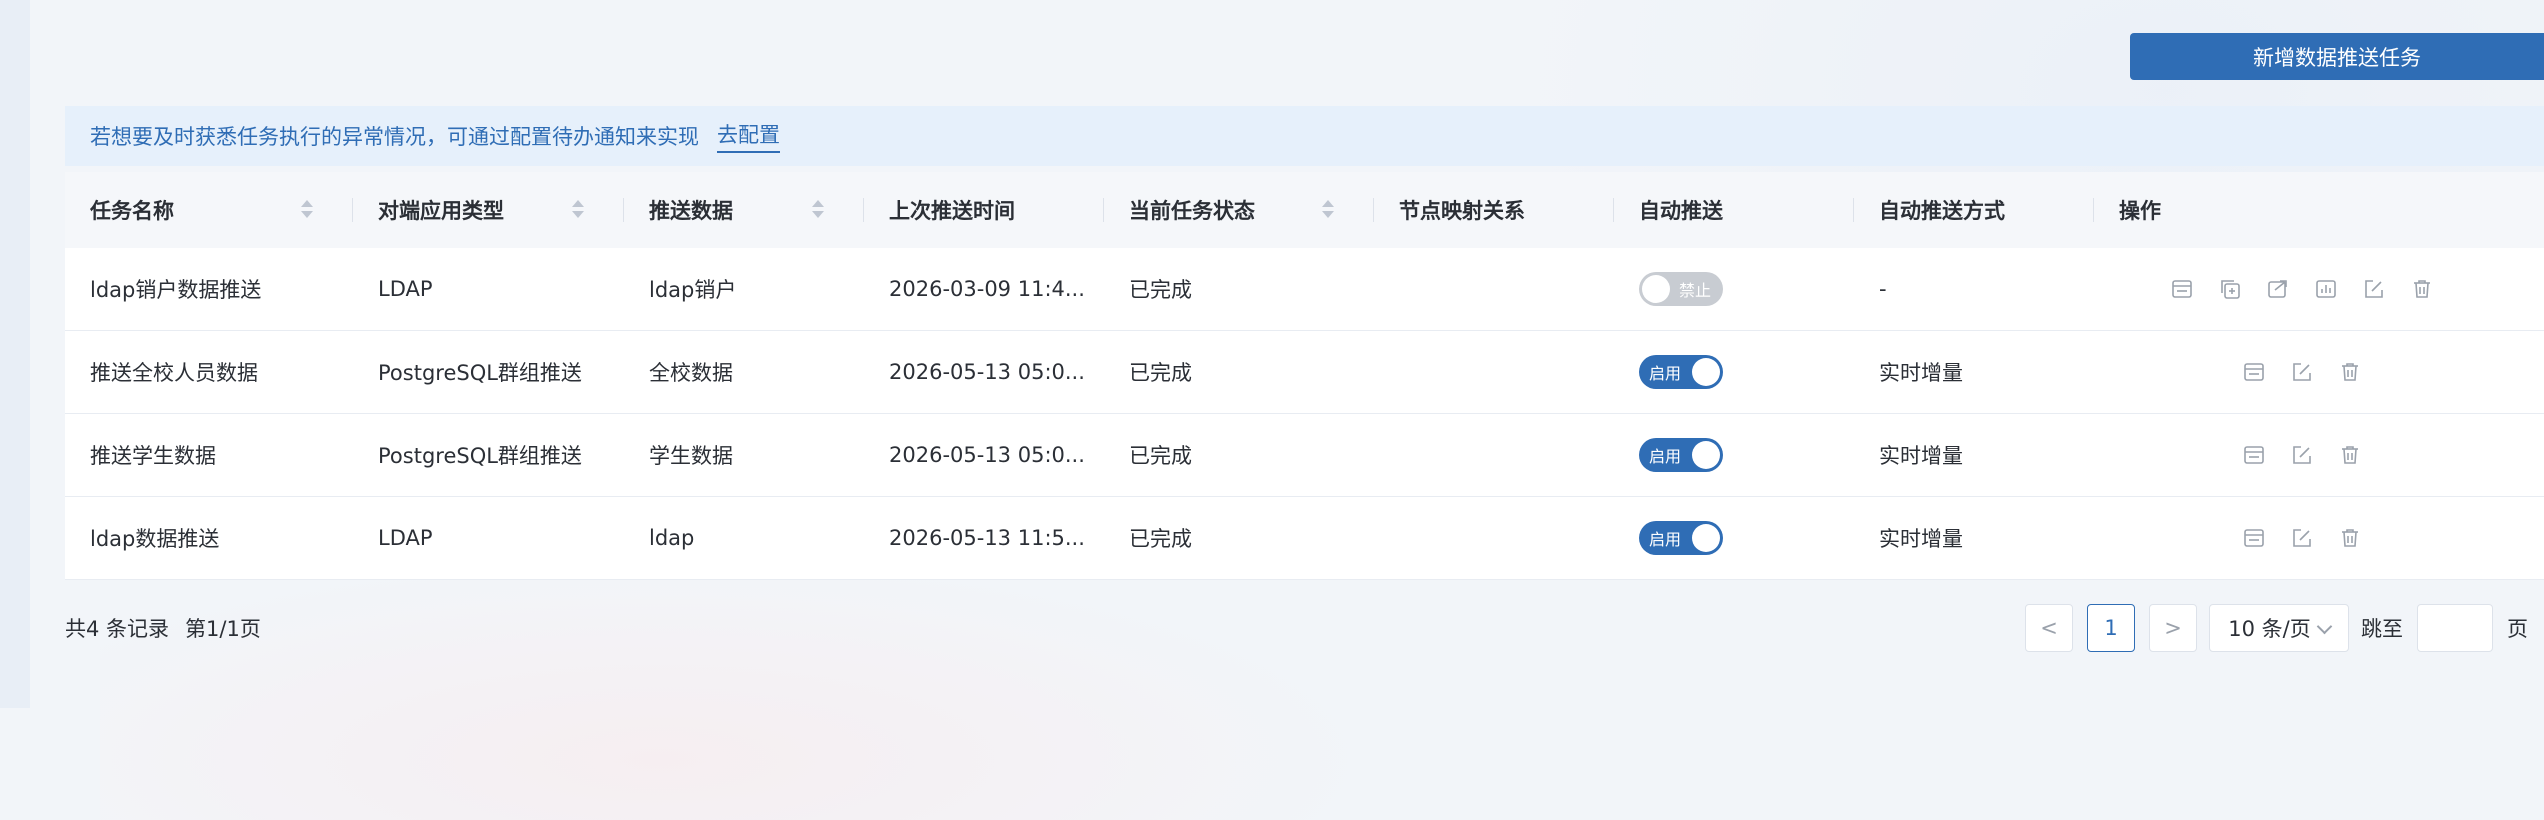 This screenshot has width=2544, height=820. What do you see at coordinates (2049, 628) in the screenshot?
I see `prev-page-button: <` at bounding box center [2049, 628].